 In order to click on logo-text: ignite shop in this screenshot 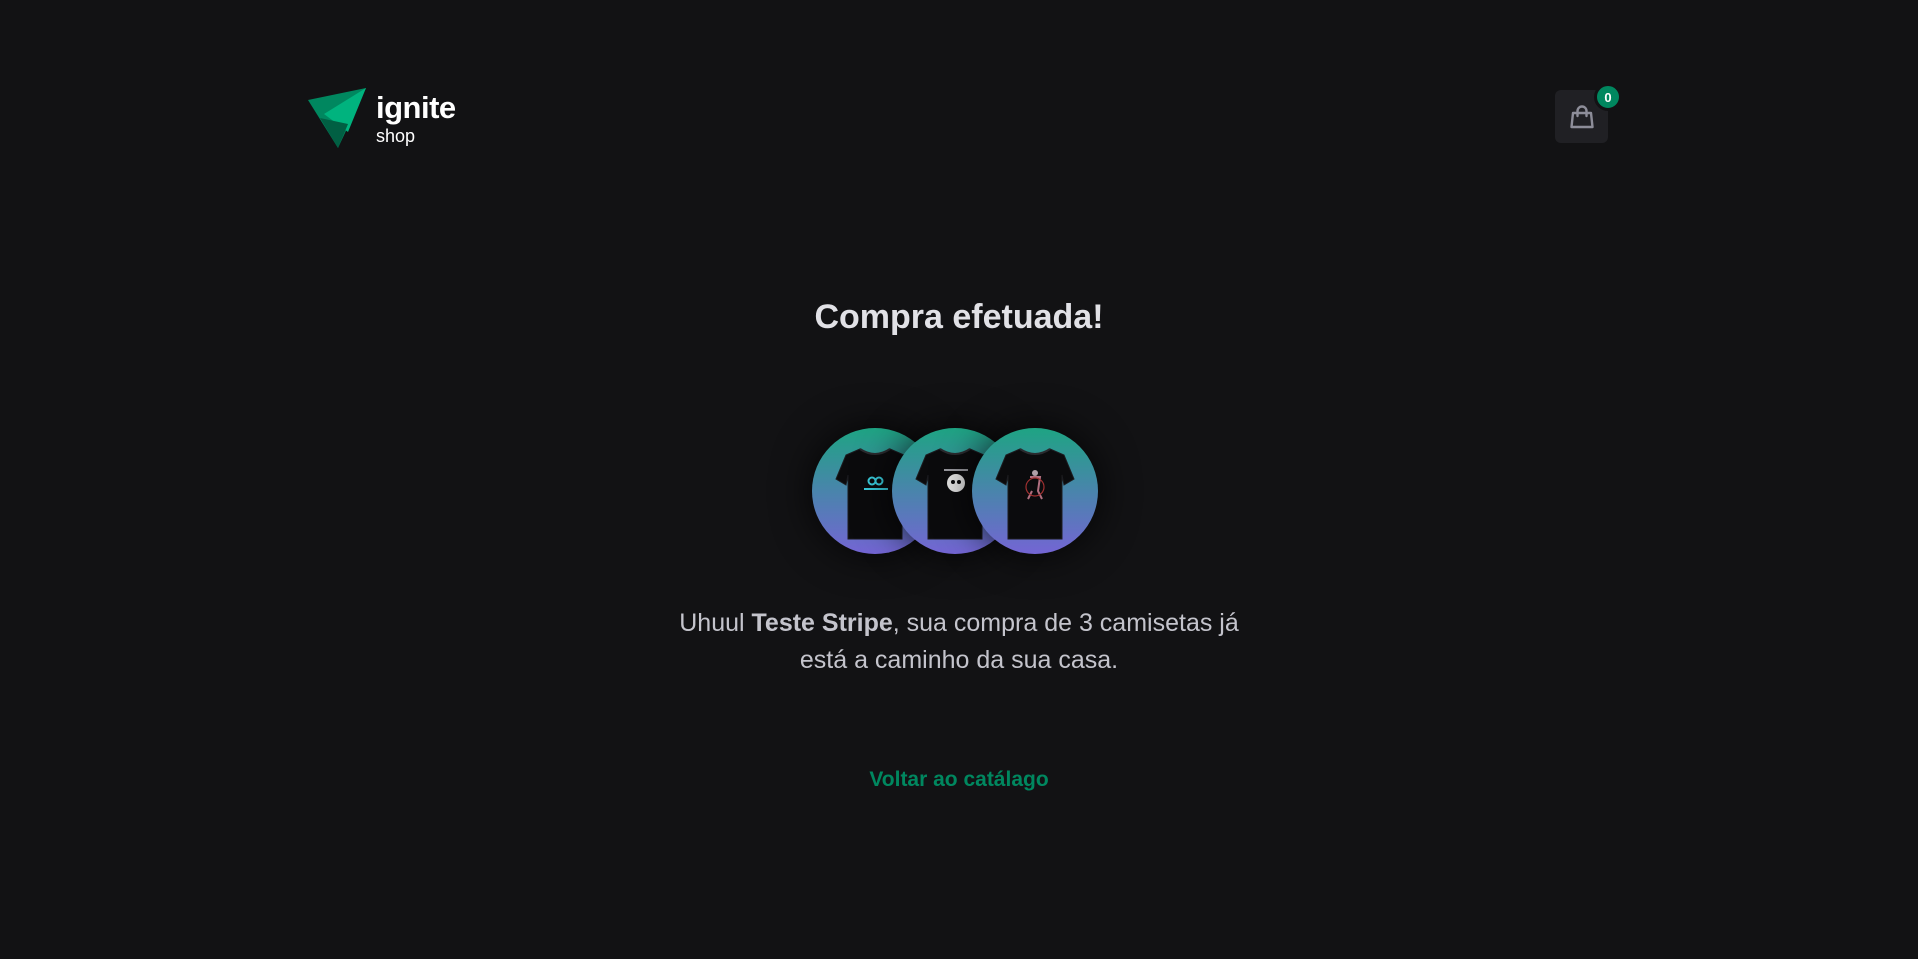, I will do `click(416, 118)`.